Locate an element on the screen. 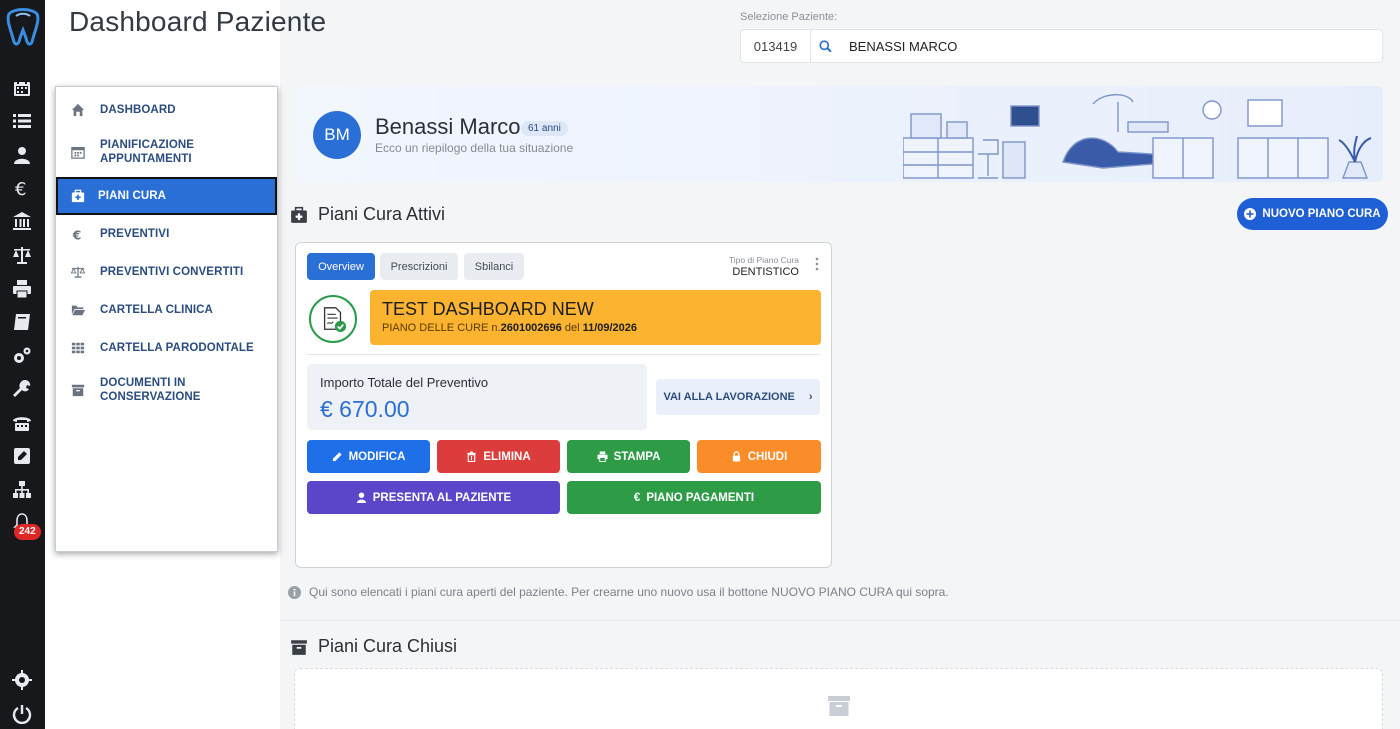  list-icon is located at coordinates (22, 121).